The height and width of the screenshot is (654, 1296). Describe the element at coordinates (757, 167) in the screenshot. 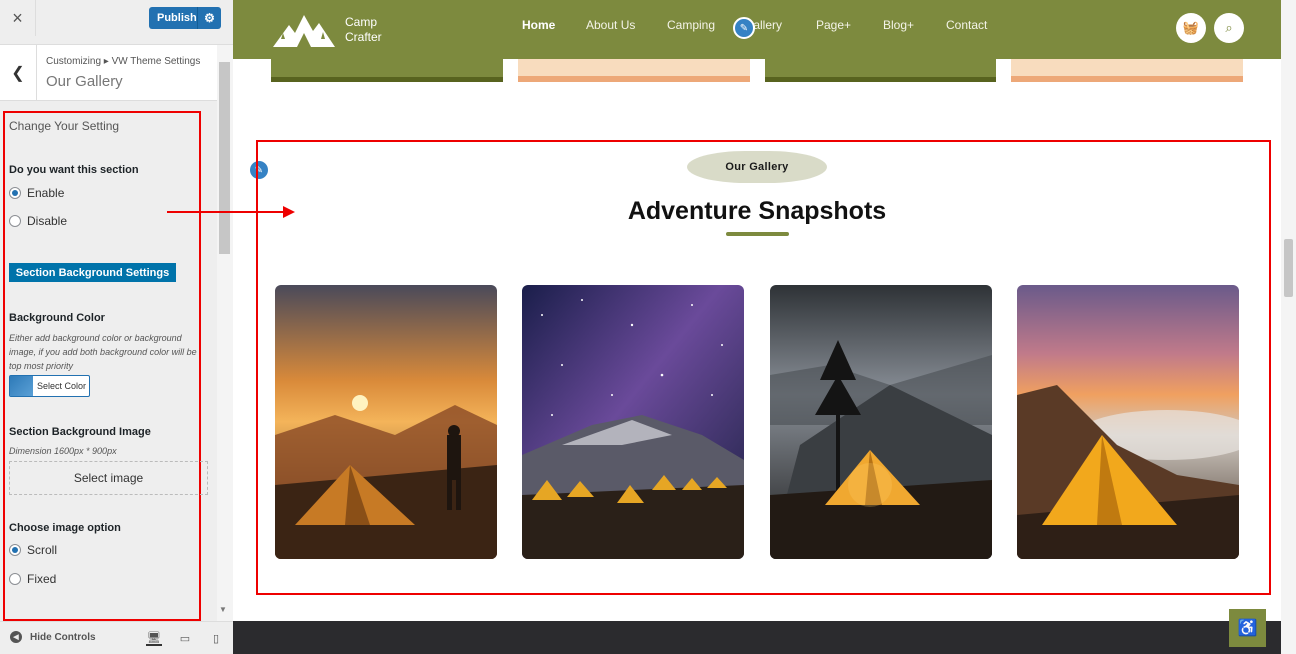

I see `gallery-badge: Our Gallery` at that location.